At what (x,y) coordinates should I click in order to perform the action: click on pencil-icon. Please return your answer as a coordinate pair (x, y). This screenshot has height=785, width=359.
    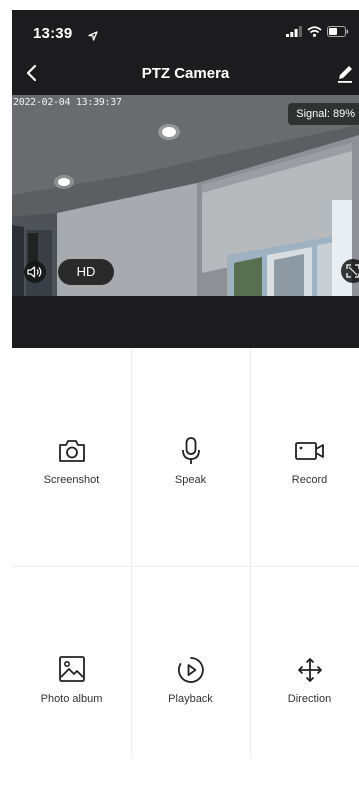
    Looking at the image, I should click on (345, 74).